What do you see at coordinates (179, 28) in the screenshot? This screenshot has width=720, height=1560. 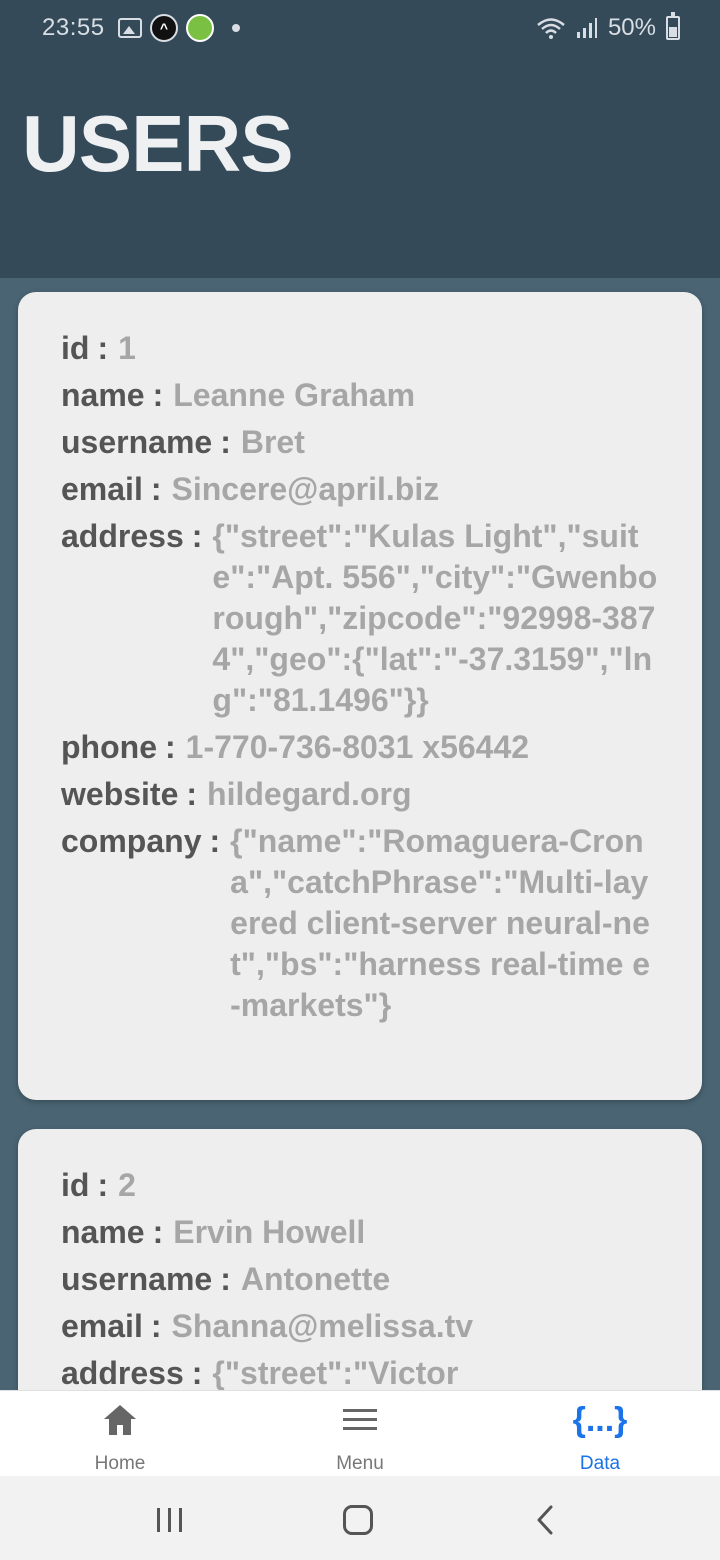 I see `notification-icons: ^` at bounding box center [179, 28].